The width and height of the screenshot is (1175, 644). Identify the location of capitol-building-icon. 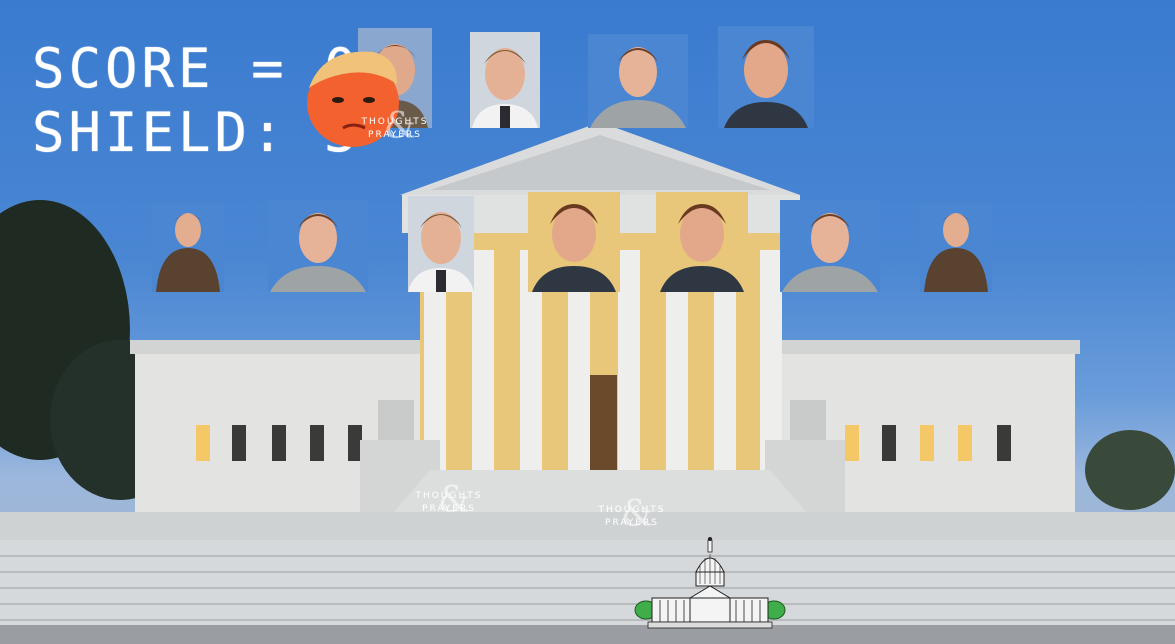
(710, 583).